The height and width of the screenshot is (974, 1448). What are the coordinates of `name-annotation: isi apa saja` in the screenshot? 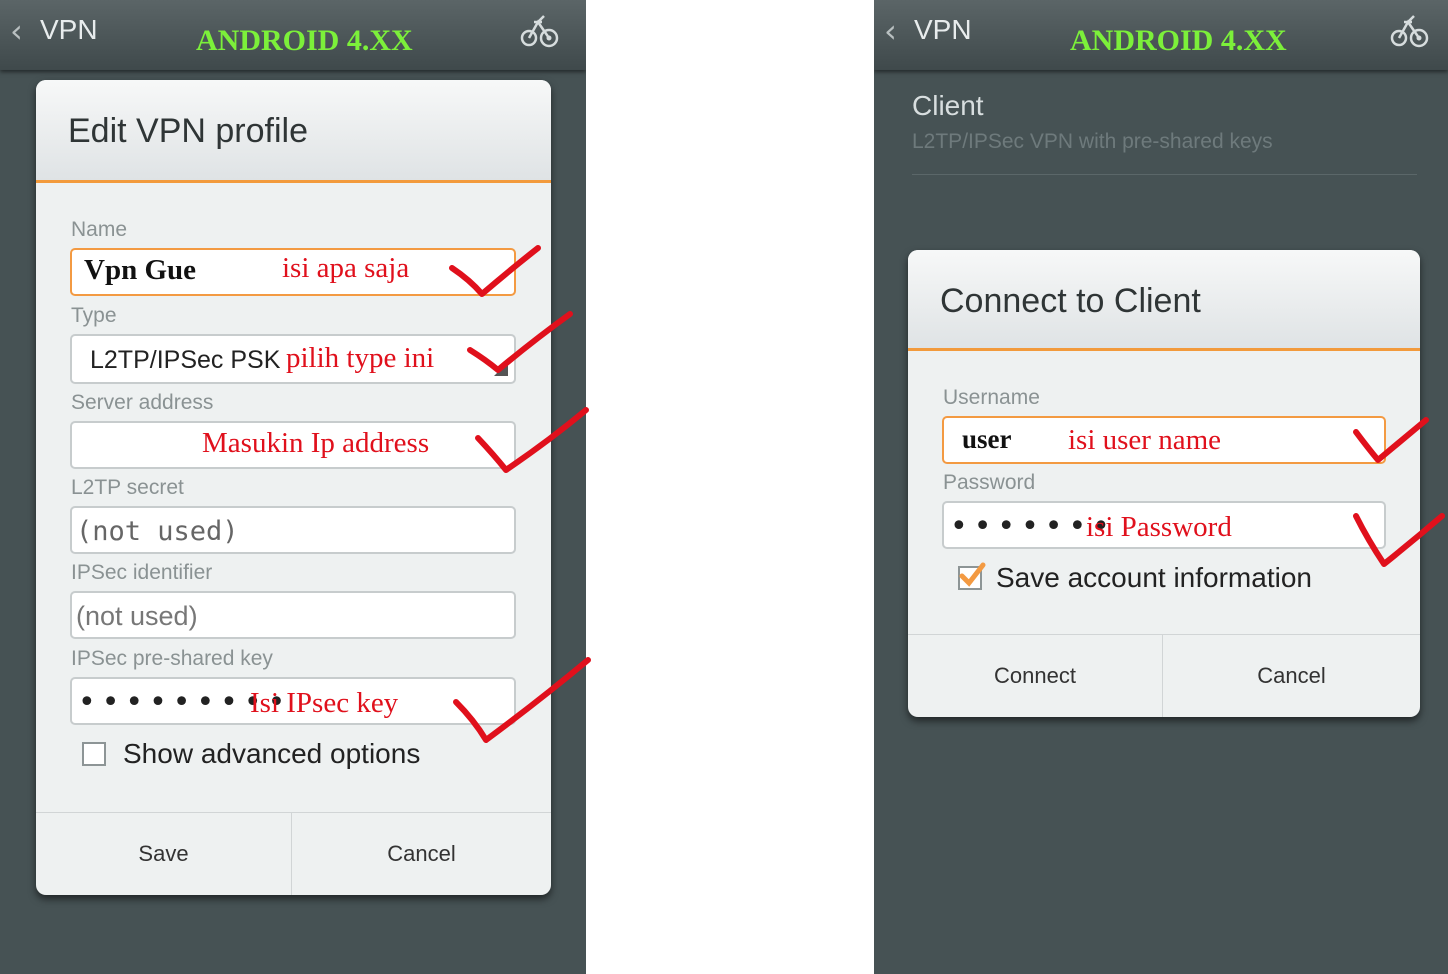 It's located at (346, 268).